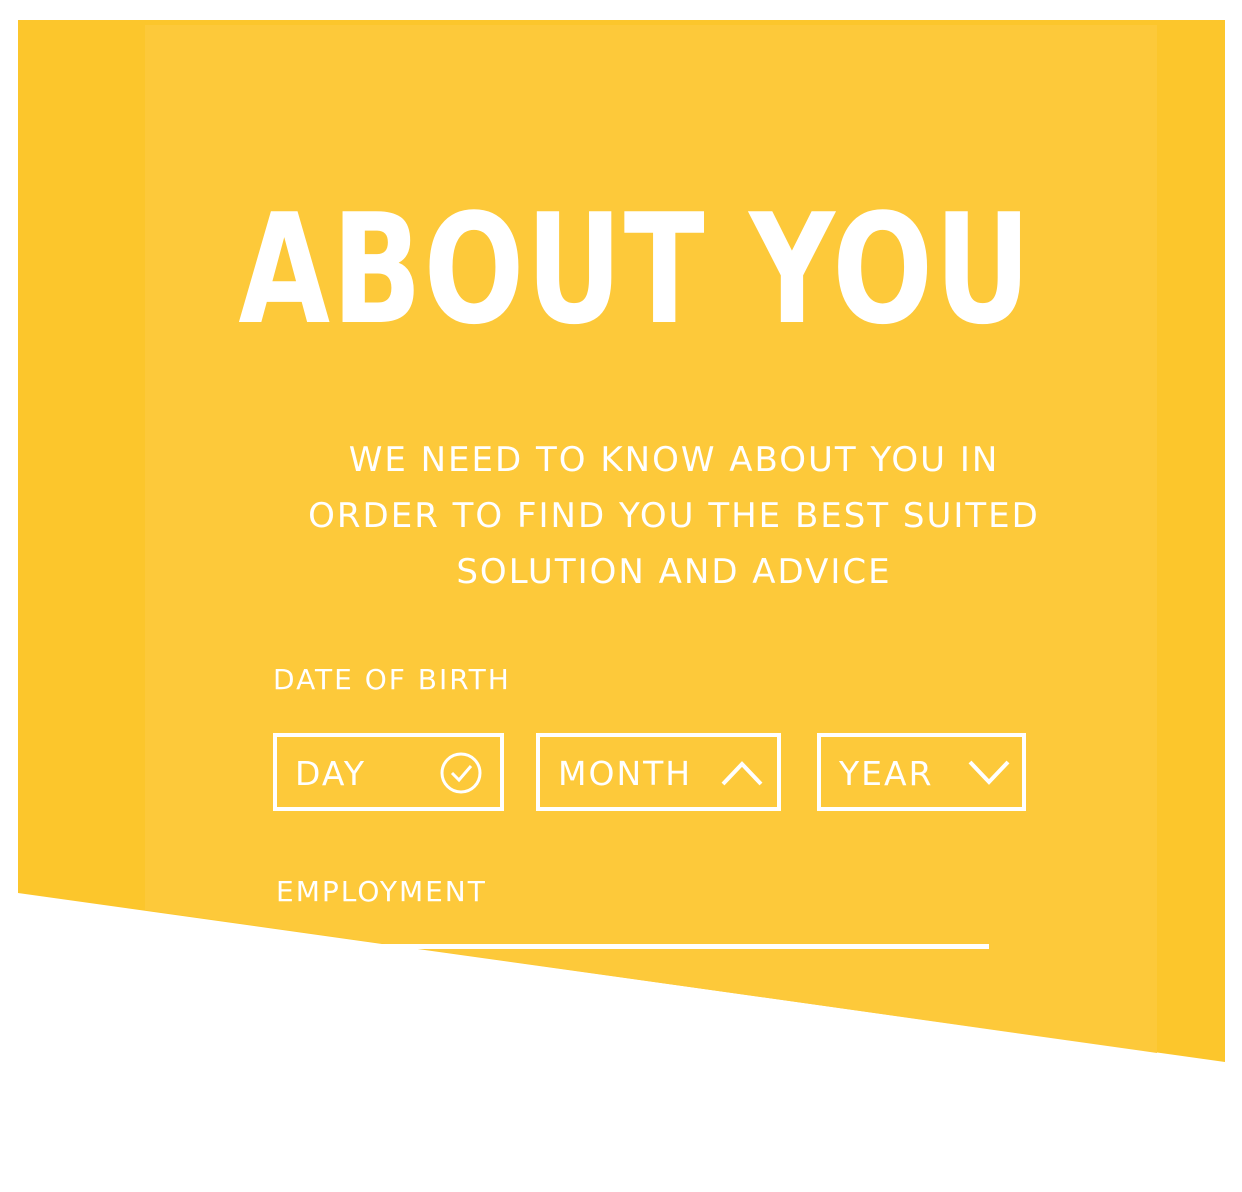 The height and width of the screenshot is (1192, 1242). What do you see at coordinates (625, 773) in the screenshot?
I see `month-select-value: MONTH` at bounding box center [625, 773].